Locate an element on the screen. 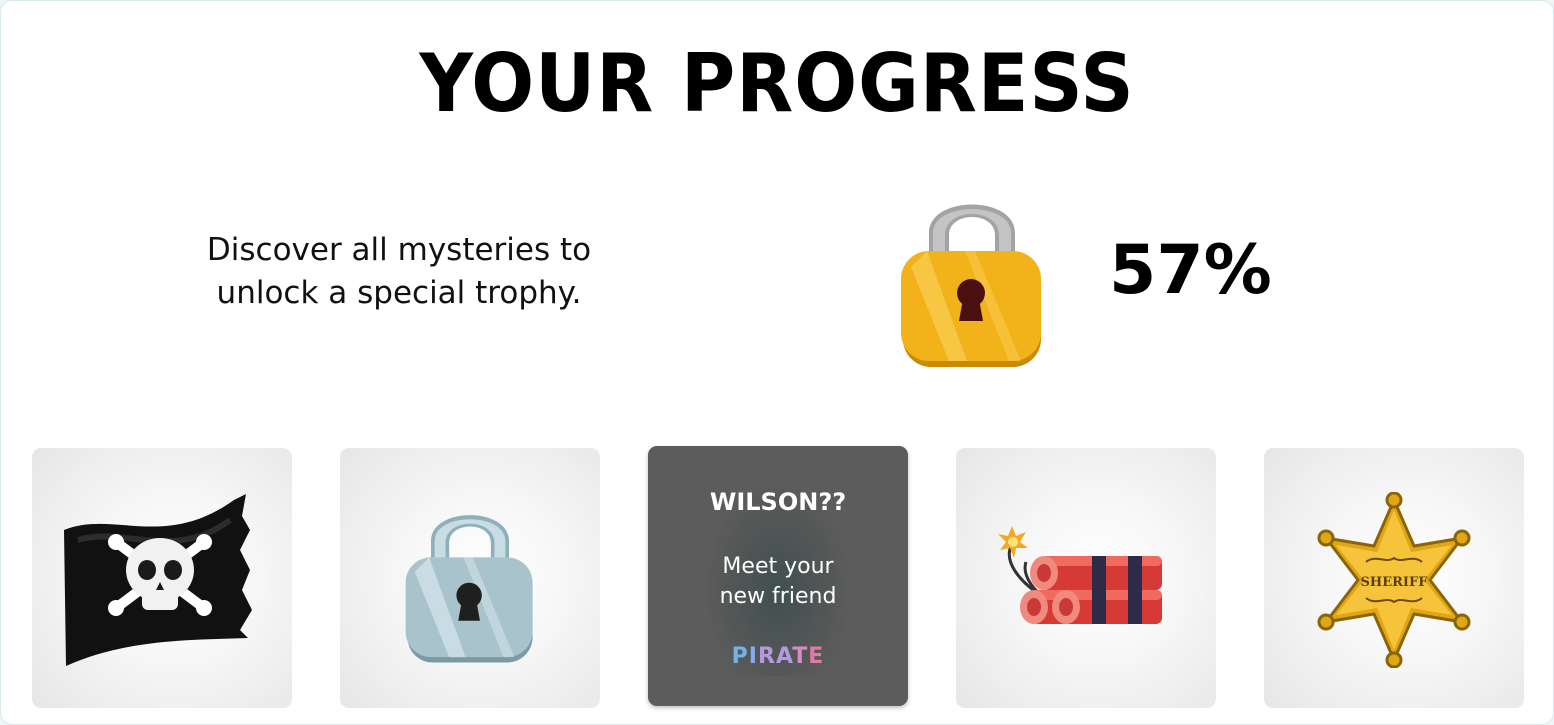  page-title: YOUR PROGRESS is located at coordinates (777, 84).